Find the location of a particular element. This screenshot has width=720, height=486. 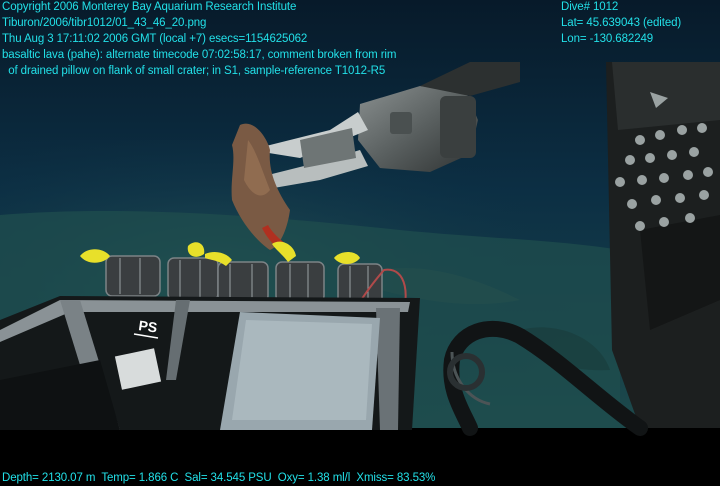

dive-number: Dive# 1012 is located at coordinates (590, 7).